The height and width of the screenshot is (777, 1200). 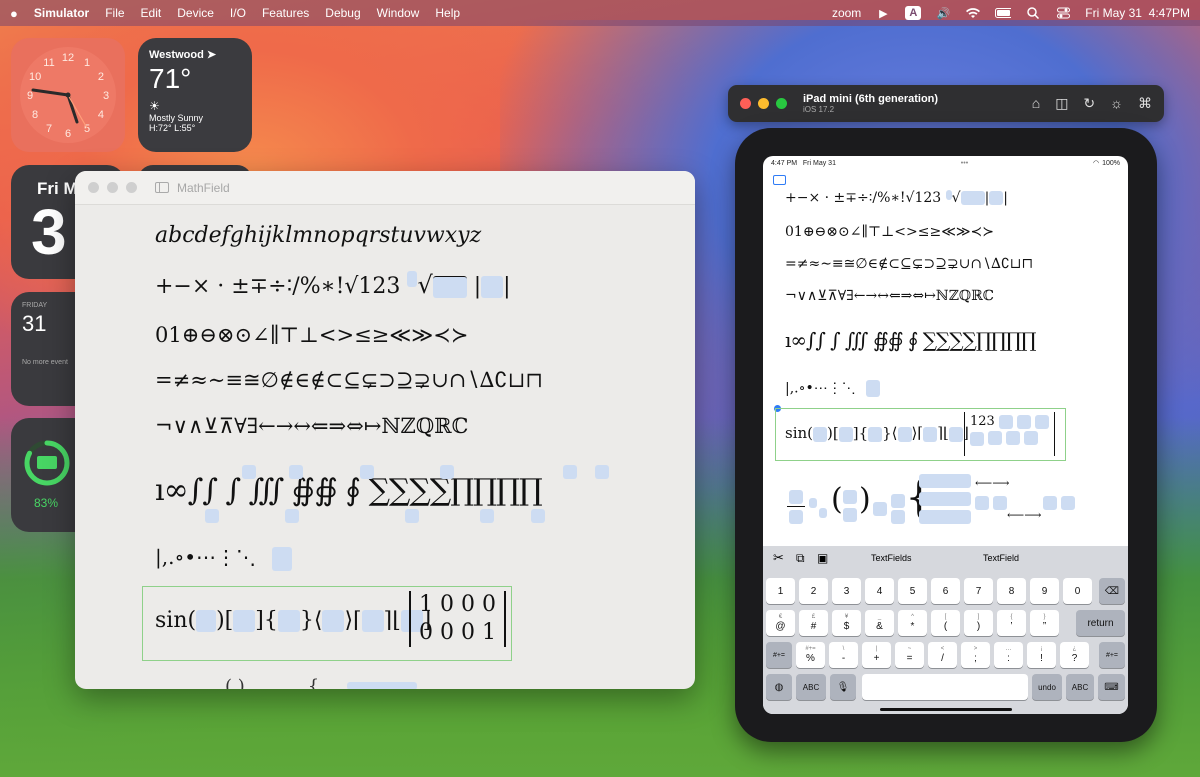 I want to click on ios-row-operators: +−× · ±∓÷∶/%∗!√123 √ | |, so click(x=896, y=198).